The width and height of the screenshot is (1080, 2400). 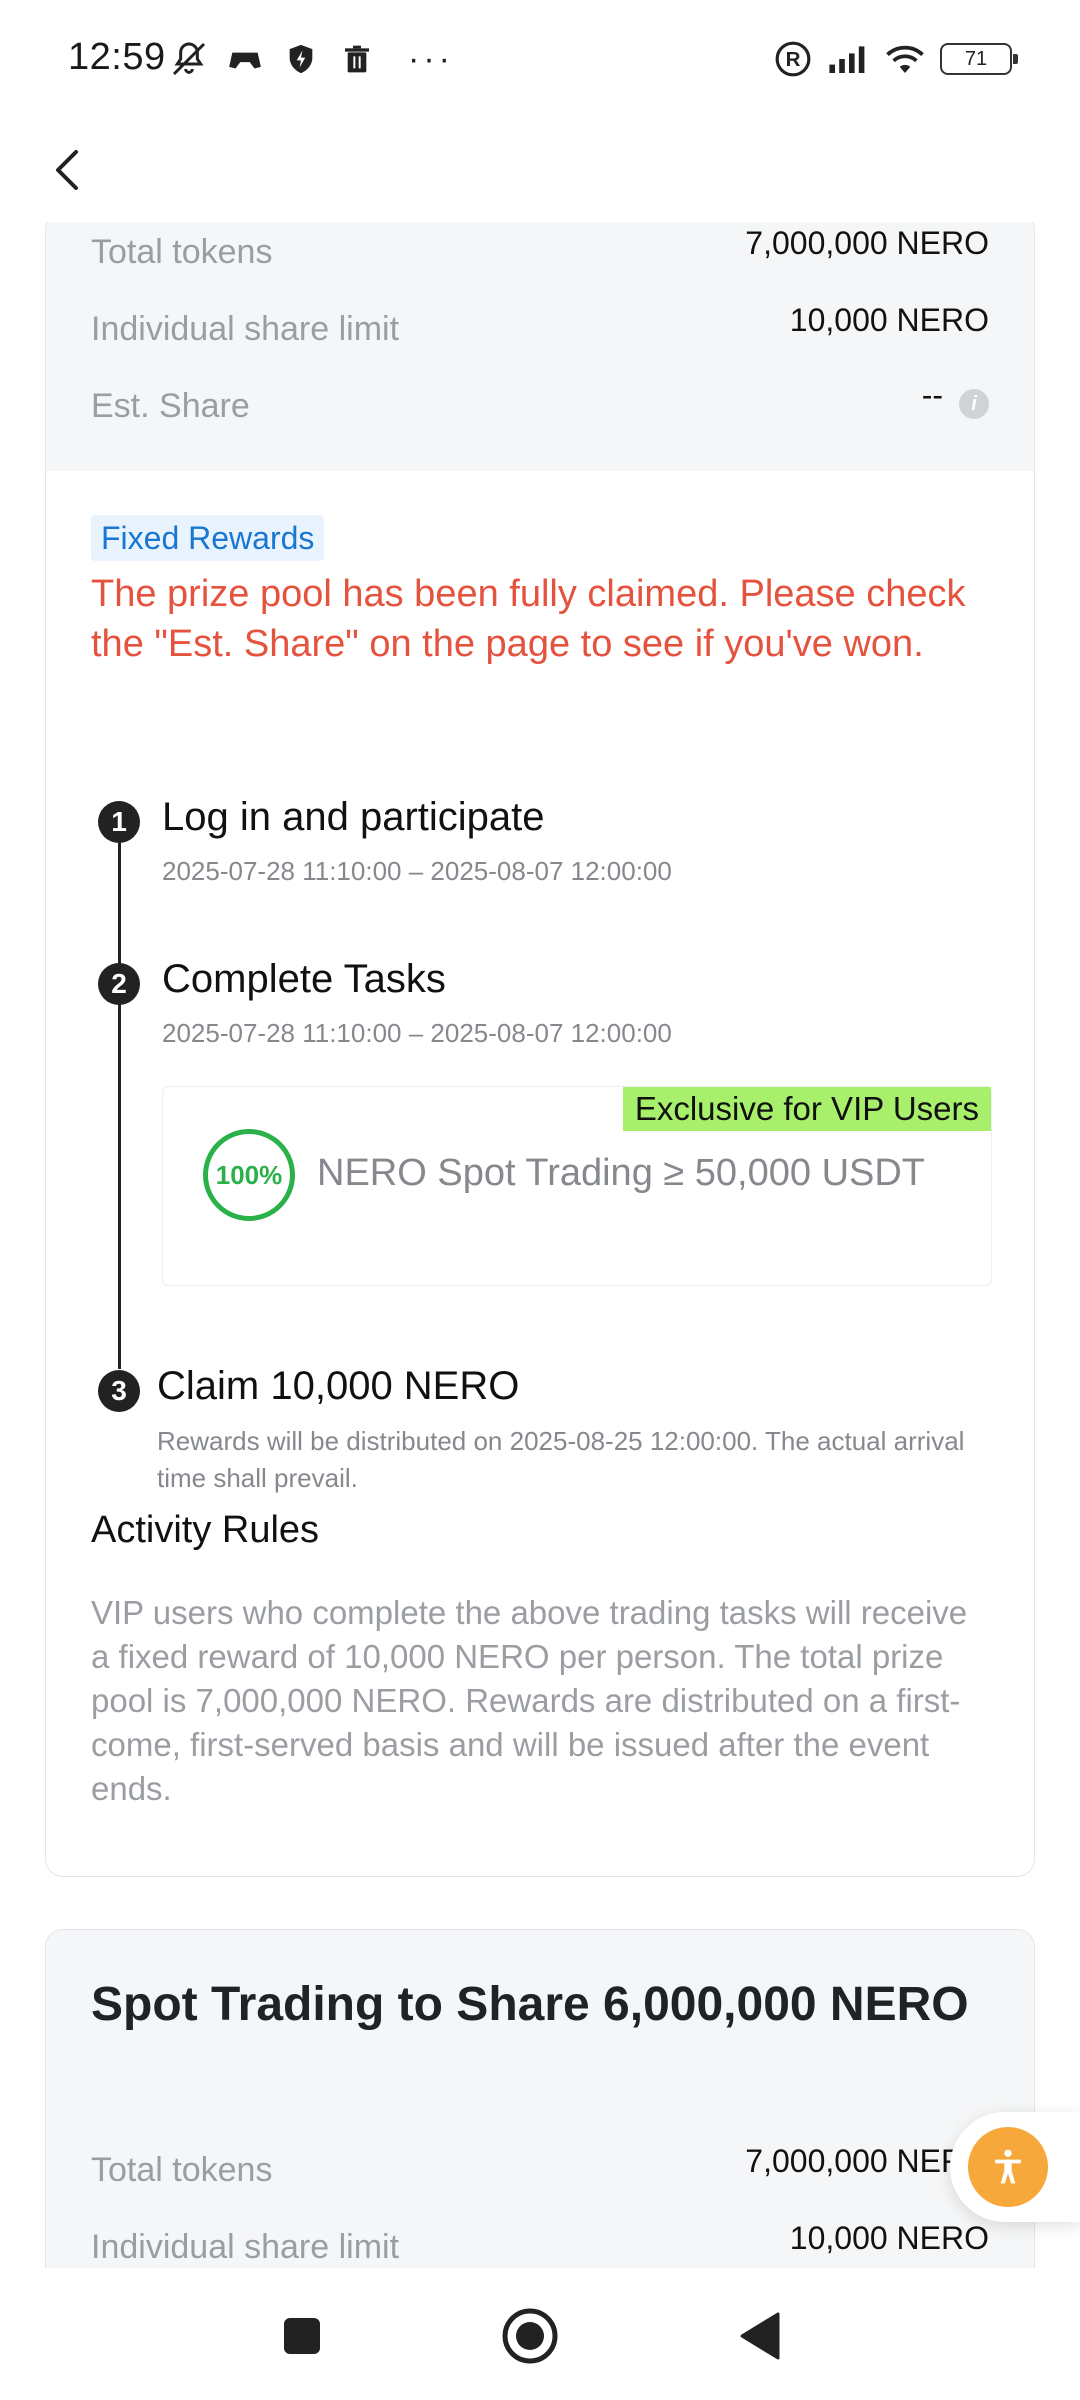 I want to click on info-icon: i, so click(x=974, y=404).